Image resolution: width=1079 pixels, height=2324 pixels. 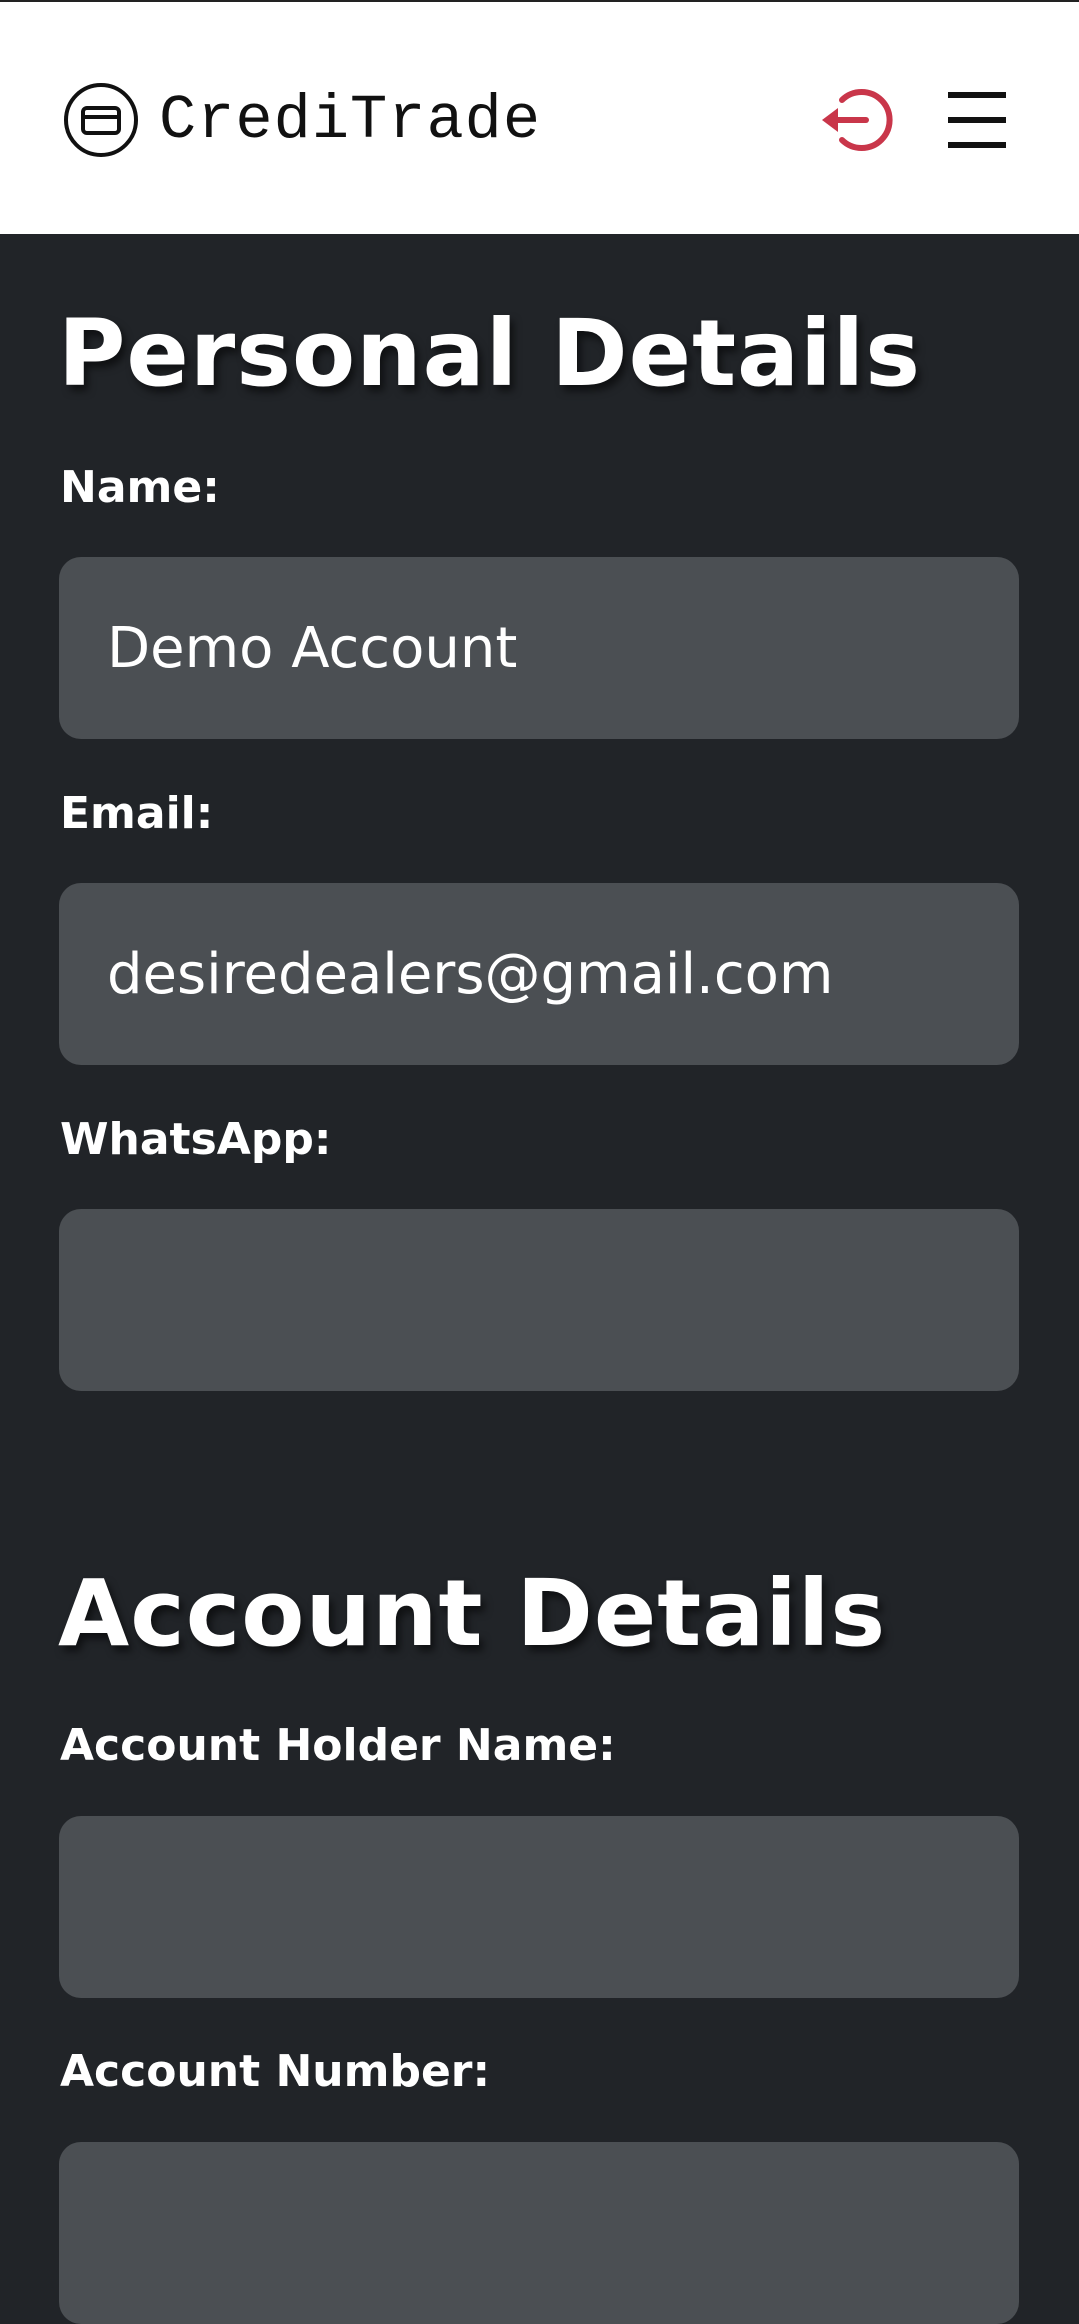 I want to click on email-field, so click(x=539, y=974).